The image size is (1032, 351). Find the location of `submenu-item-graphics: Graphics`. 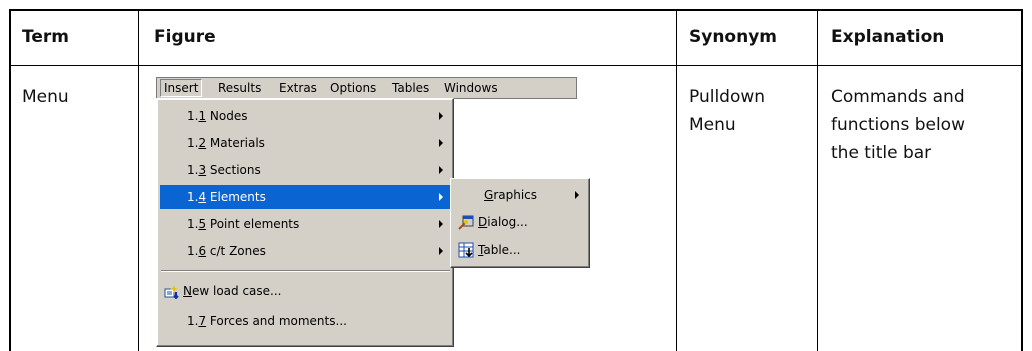

submenu-item-graphics: Graphics is located at coordinates (520, 195).